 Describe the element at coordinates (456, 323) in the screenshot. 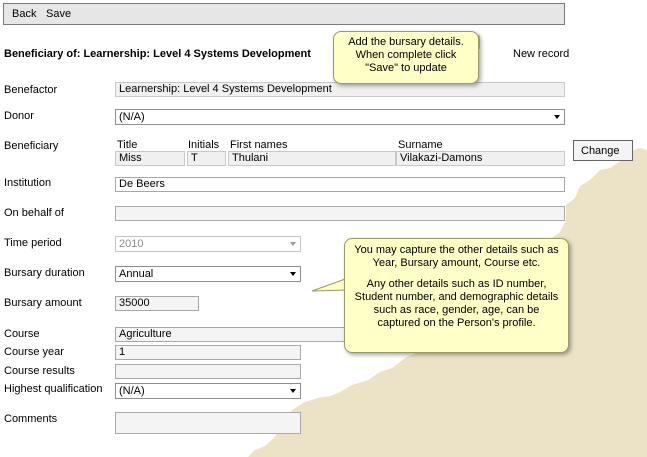

I see `callout-line: captured on the Person's profile.` at that location.